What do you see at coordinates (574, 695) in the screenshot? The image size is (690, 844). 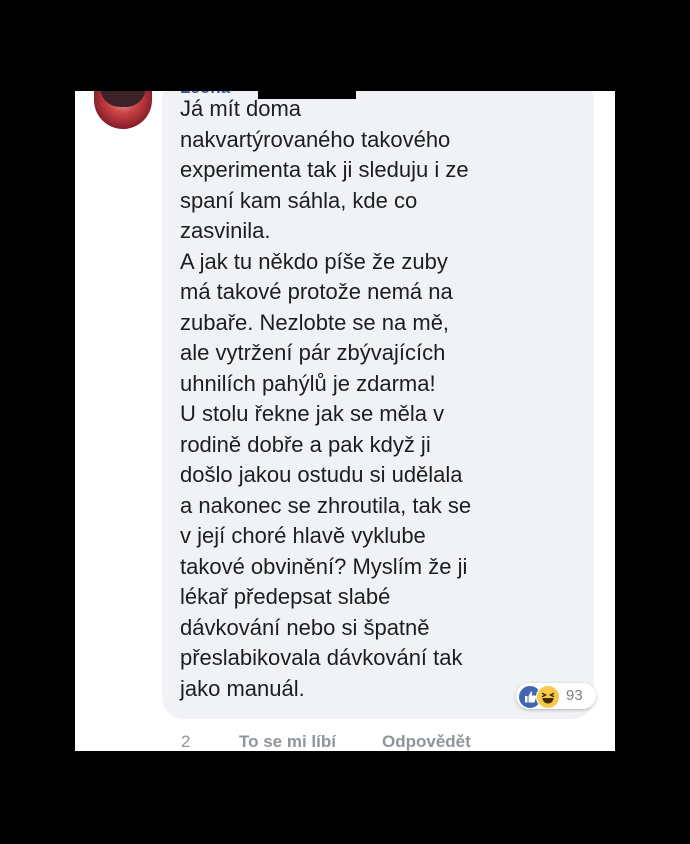 I see `reaction-count: 93` at bounding box center [574, 695].